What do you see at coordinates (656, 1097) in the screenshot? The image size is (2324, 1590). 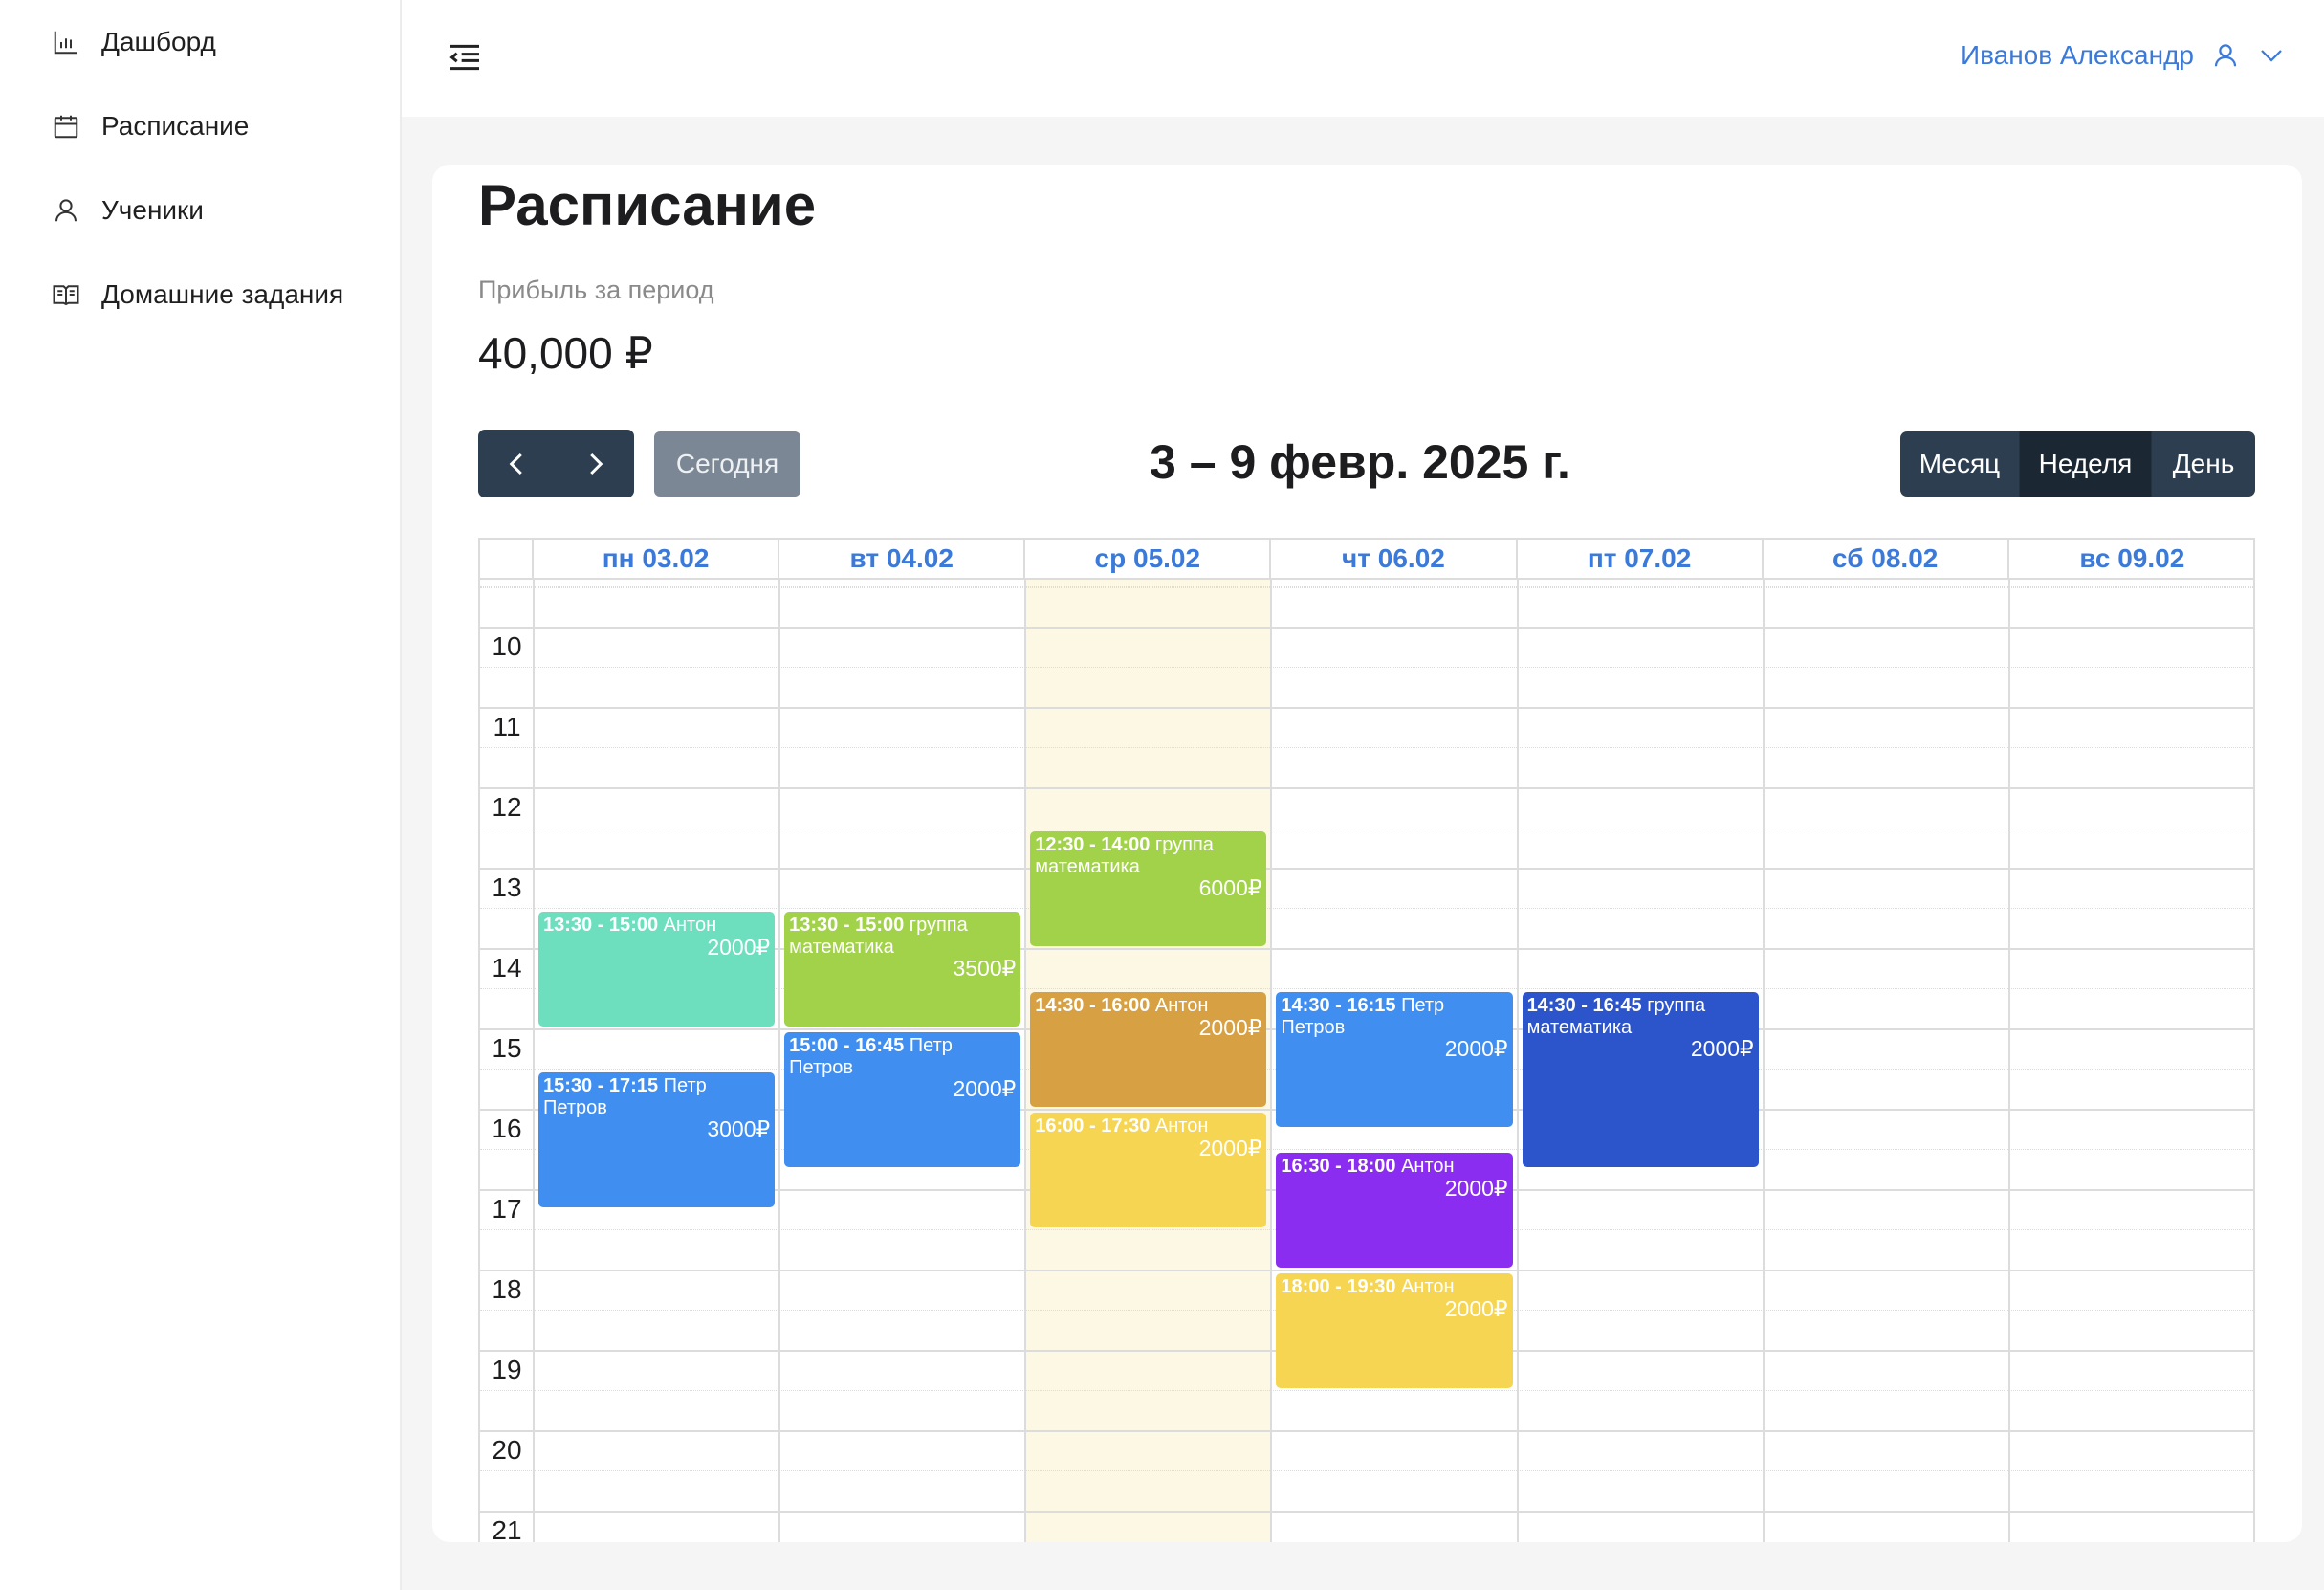 I see `event-summary: 15:30 - 17:15 Петр Петров` at bounding box center [656, 1097].